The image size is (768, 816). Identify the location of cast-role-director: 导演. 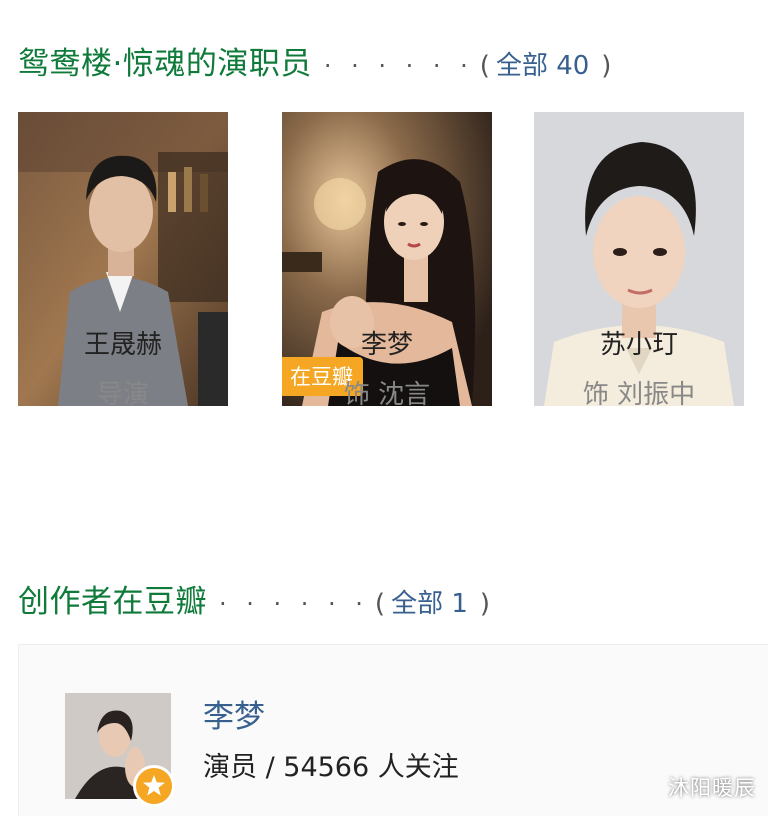
(122, 395).